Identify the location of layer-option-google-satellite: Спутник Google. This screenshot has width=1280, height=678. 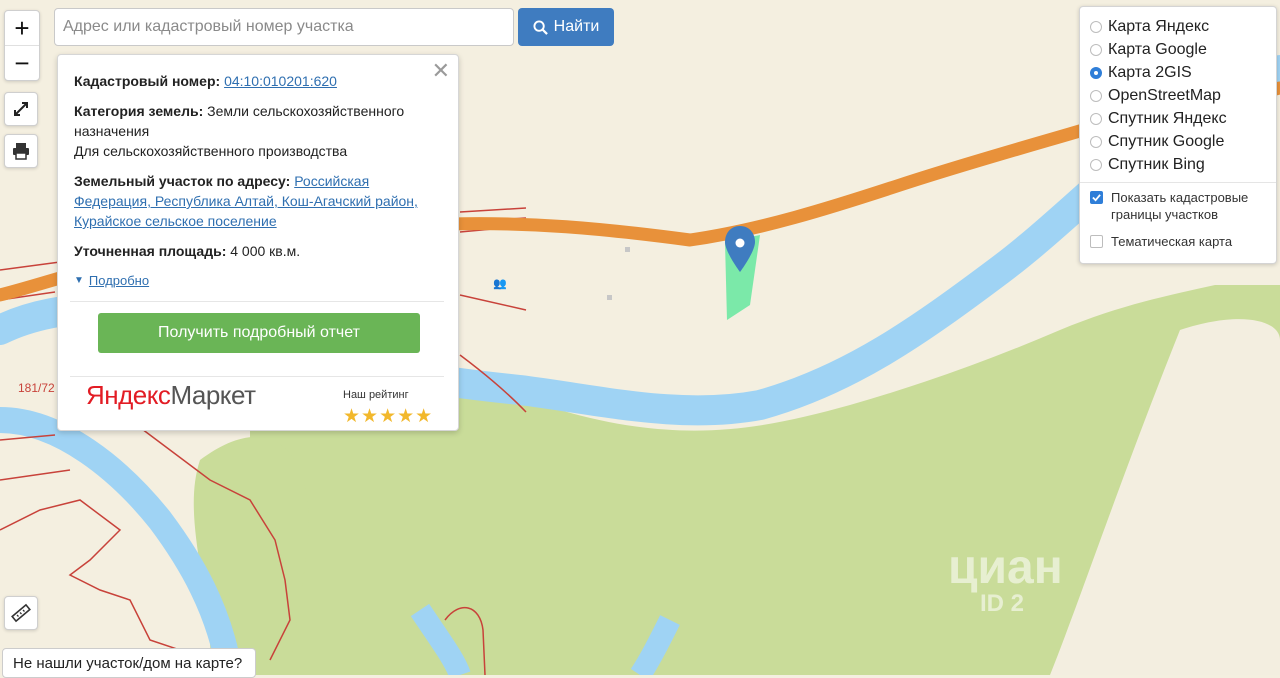
(1178, 141).